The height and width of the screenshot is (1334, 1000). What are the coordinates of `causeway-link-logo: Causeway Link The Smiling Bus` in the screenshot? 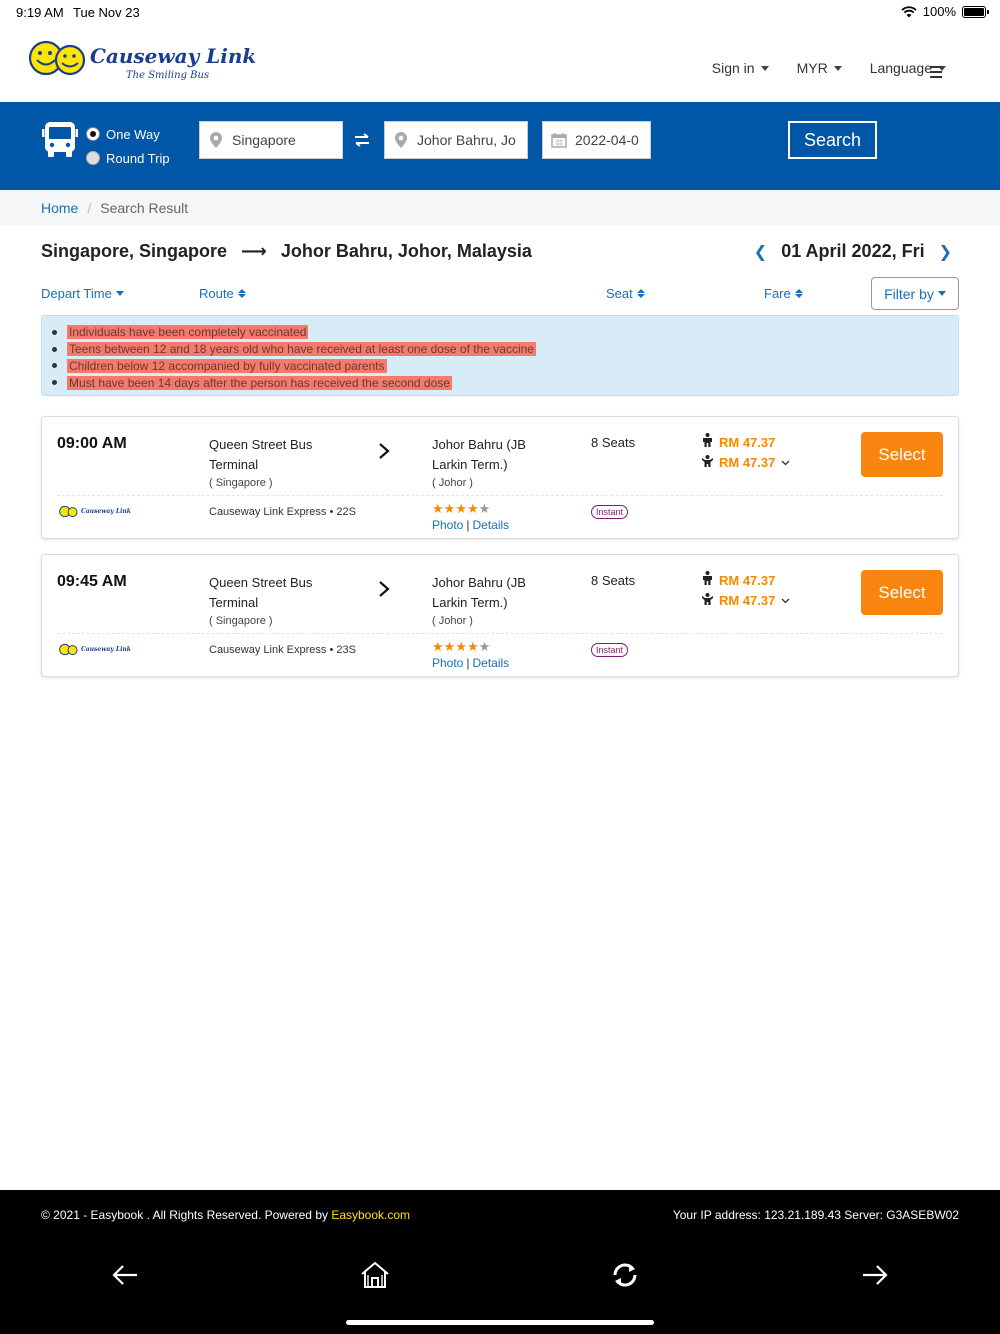 It's located at (142, 64).